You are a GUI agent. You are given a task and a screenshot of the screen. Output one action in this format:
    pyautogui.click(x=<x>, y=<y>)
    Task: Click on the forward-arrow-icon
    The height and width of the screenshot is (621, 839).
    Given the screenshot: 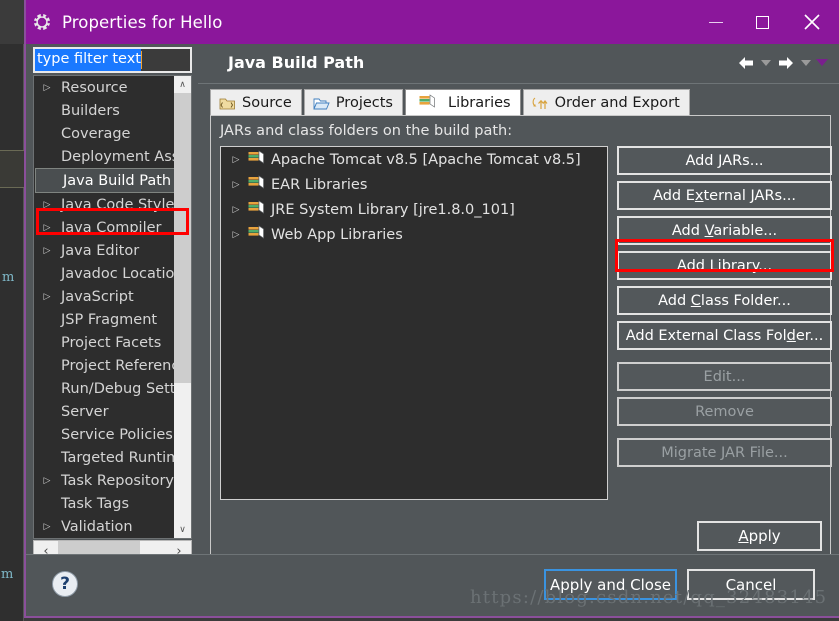 What is the action you would take?
    pyautogui.click(x=786, y=63)
    